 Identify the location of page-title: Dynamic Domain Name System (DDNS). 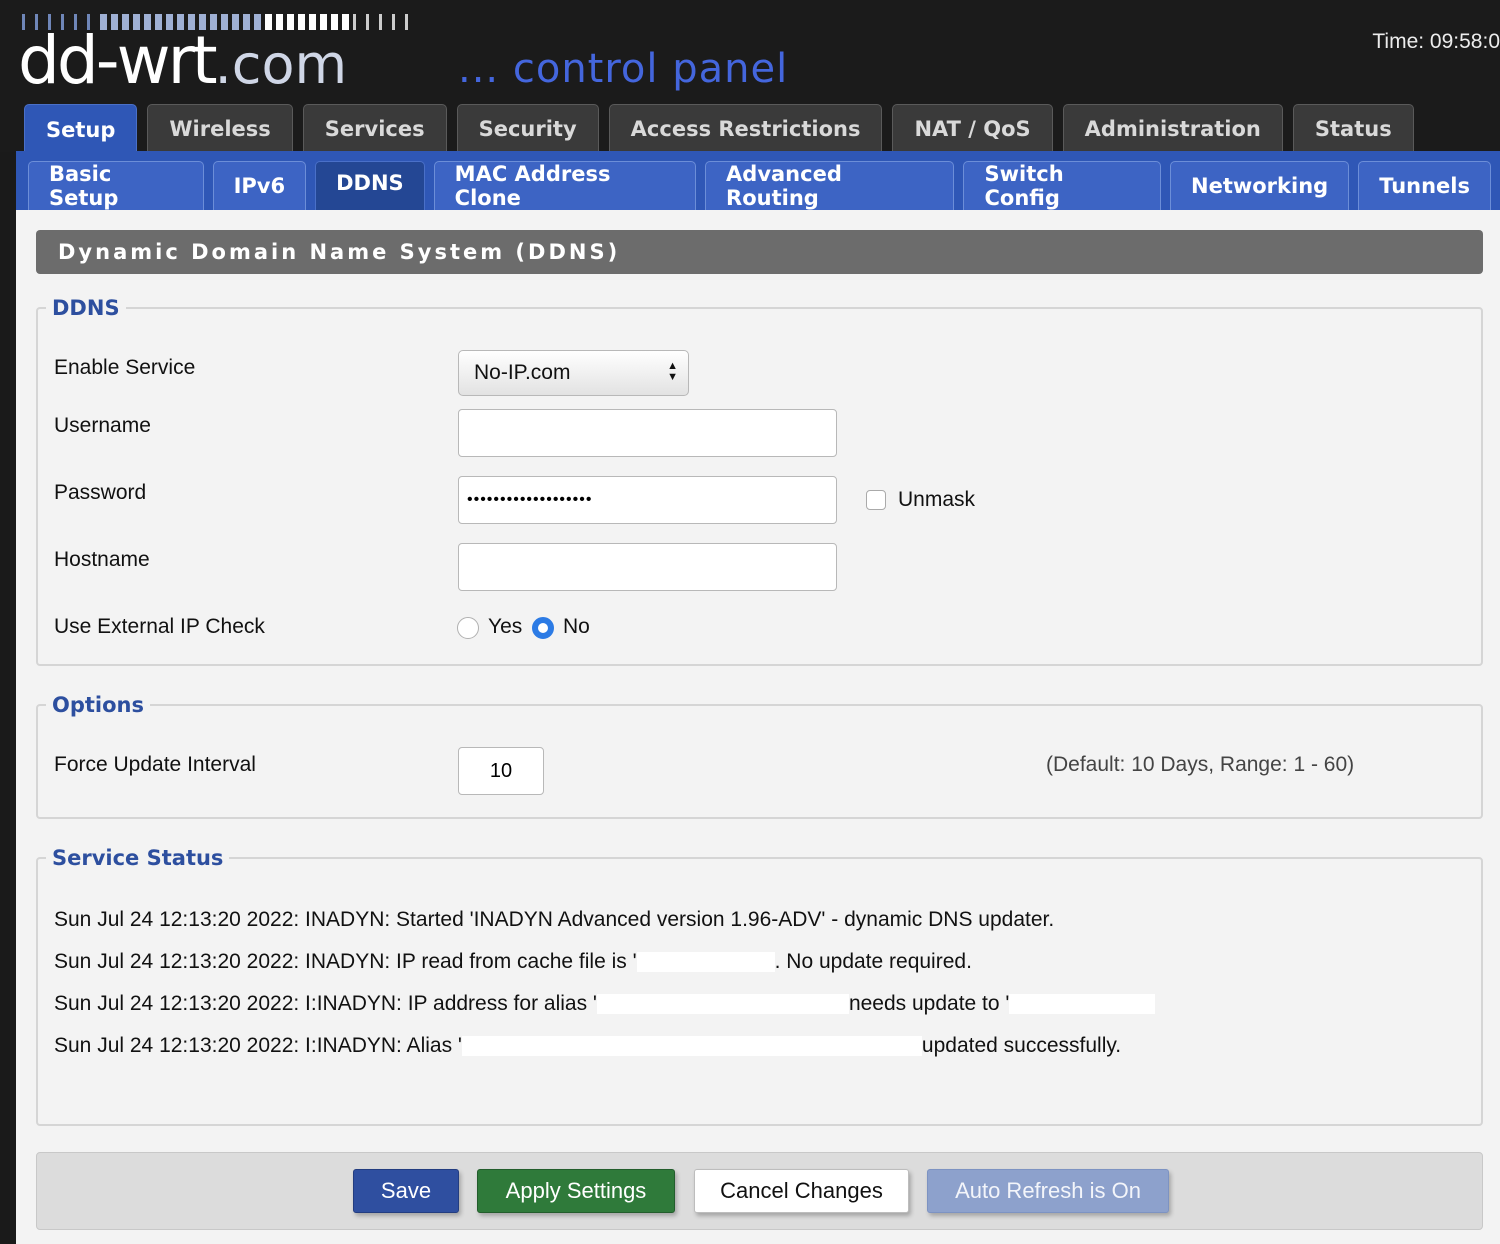
(759, 252).